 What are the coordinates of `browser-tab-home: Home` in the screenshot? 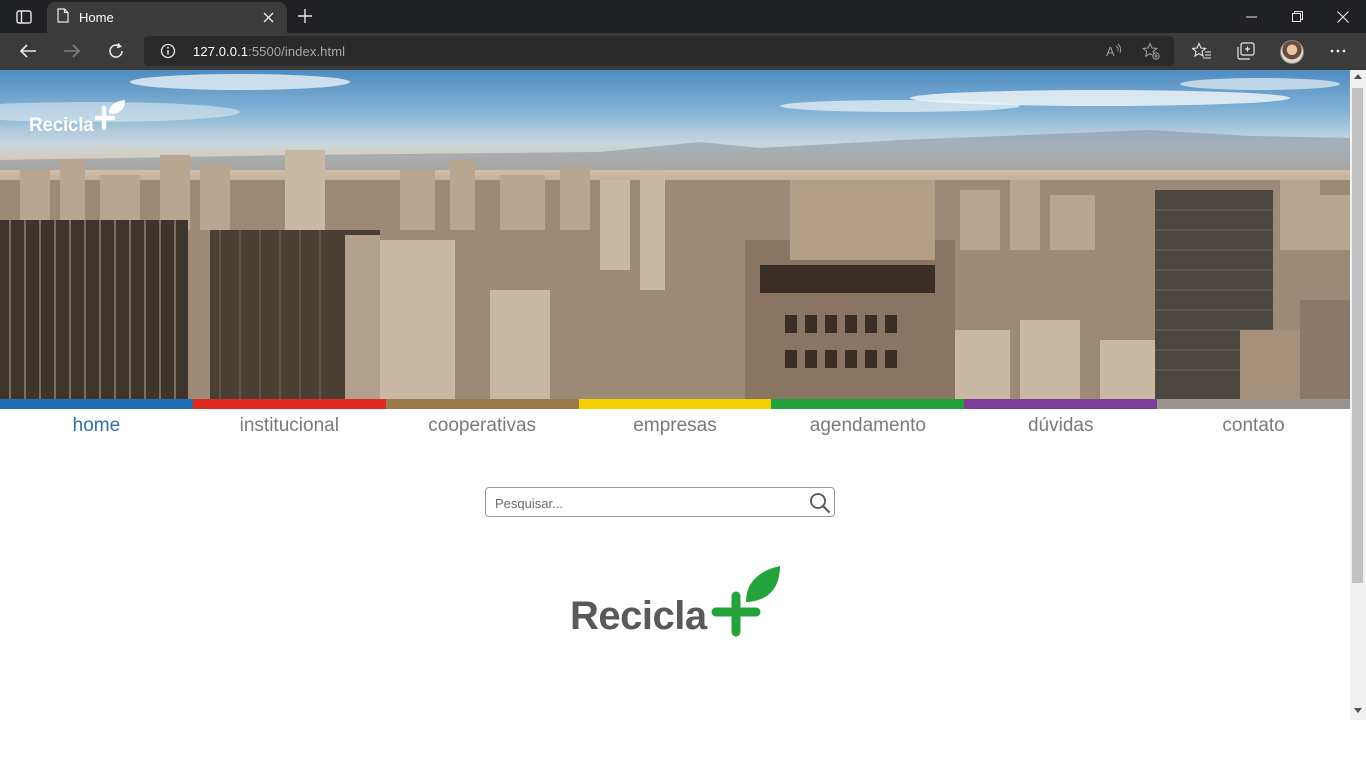 It's located at (167, 17).